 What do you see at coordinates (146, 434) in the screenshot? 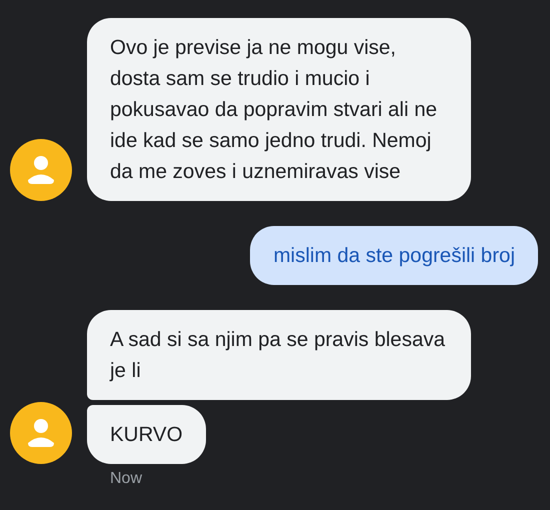
I see `message-bubble: KURVO` at bounding box center [146, 434].